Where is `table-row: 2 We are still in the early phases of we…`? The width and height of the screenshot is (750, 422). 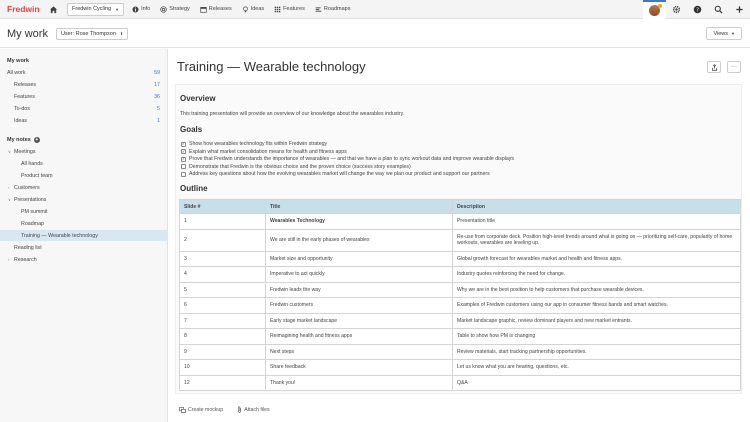
table-row: 2 We are still in the early phases of we… is located at coordinates (460, 240).